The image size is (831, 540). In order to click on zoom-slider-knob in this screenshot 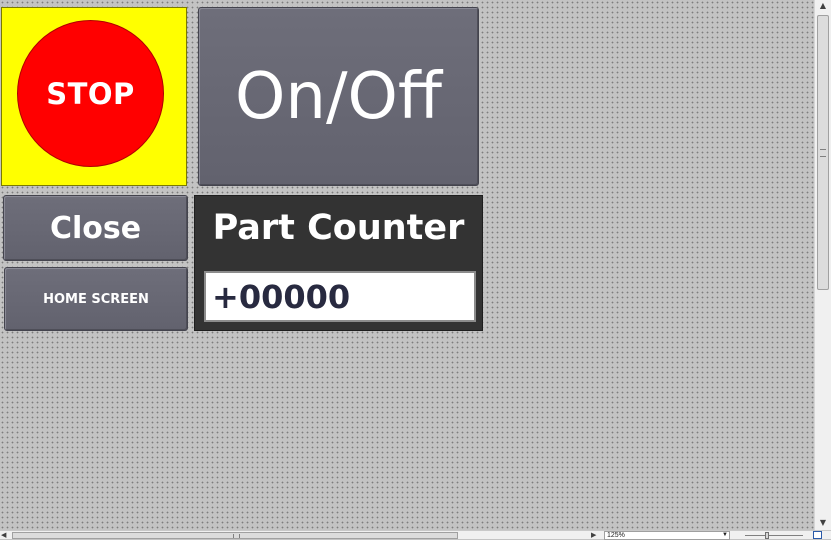, I will do `click(767, 535)`.